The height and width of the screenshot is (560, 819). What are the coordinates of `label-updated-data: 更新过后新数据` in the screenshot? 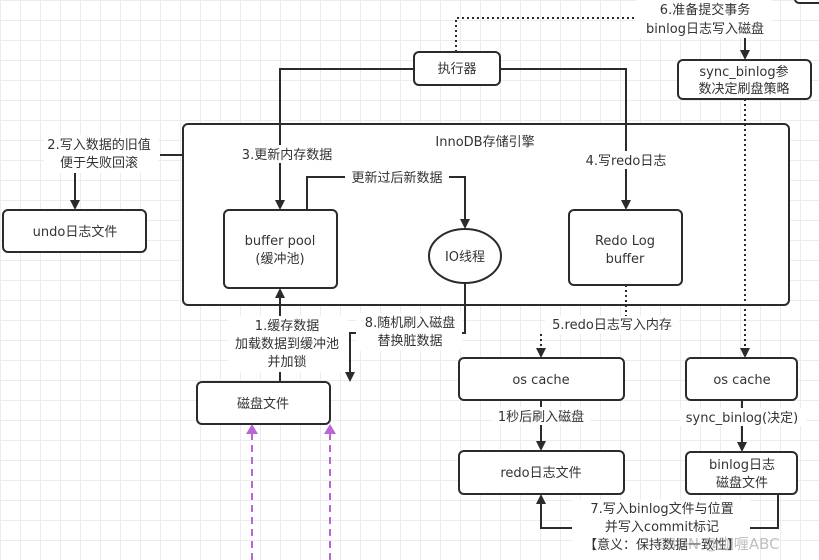 It's located at (396, 178).